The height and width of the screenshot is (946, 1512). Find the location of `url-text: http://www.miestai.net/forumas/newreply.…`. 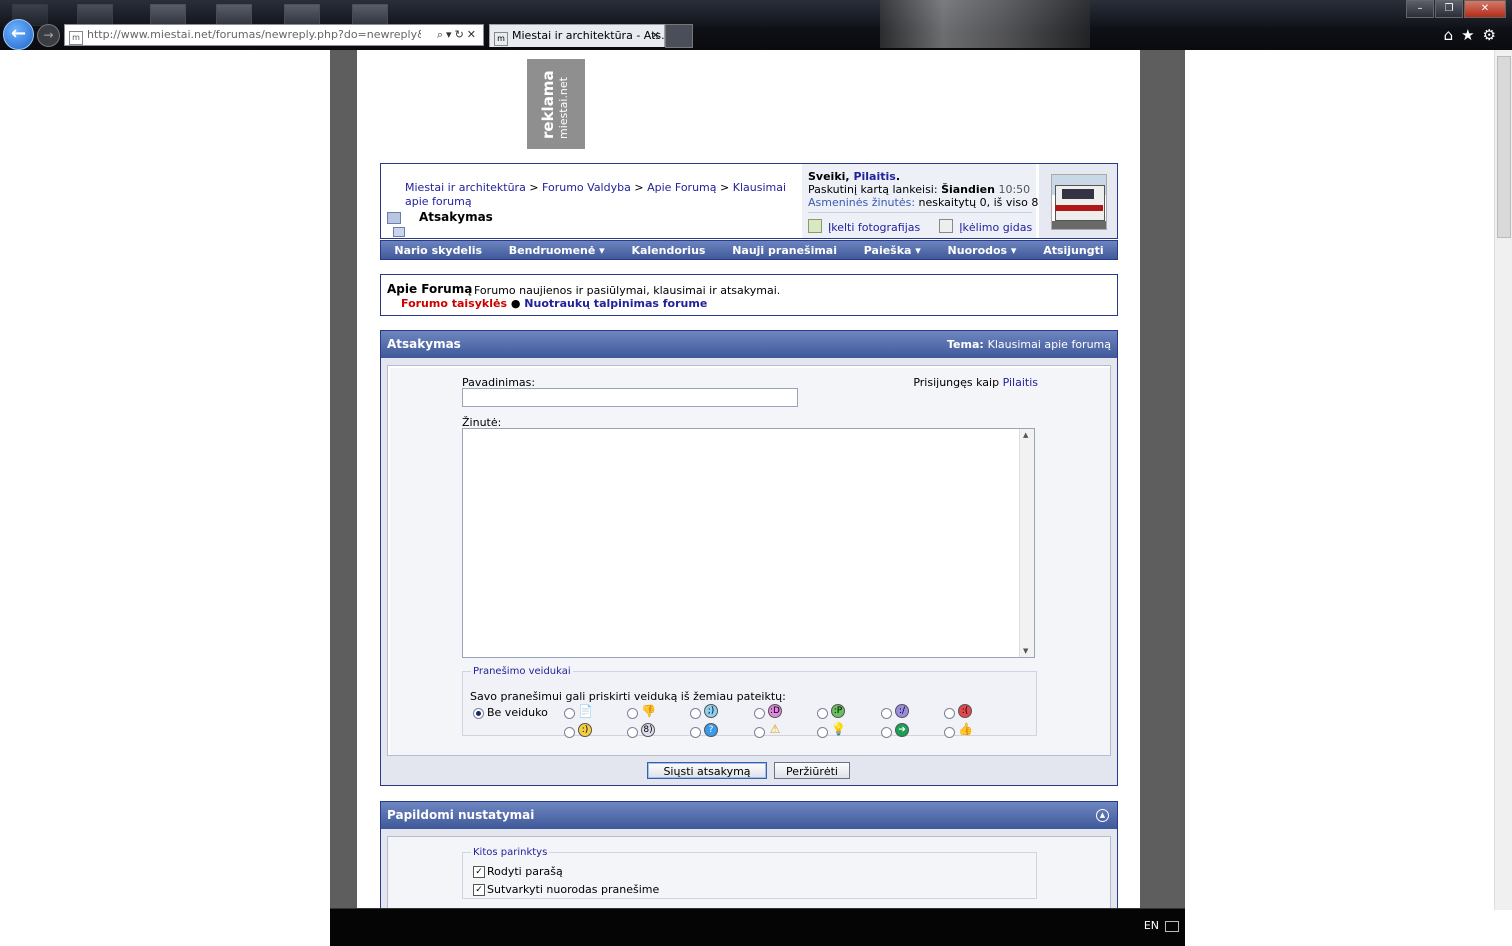

url-text: http://www.miestai.net/forumas/newreply.… is located at coordinates (254, 35).